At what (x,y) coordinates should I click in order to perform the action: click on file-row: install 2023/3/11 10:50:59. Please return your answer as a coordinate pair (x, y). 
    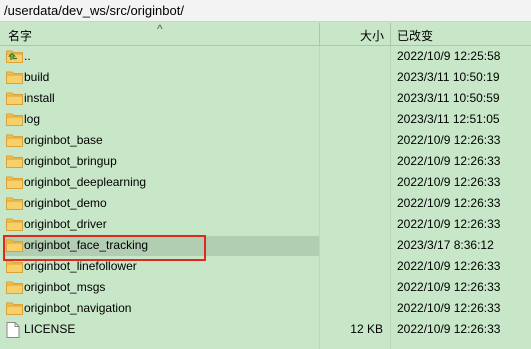
    Looking at the image, I should click on (265, 98).